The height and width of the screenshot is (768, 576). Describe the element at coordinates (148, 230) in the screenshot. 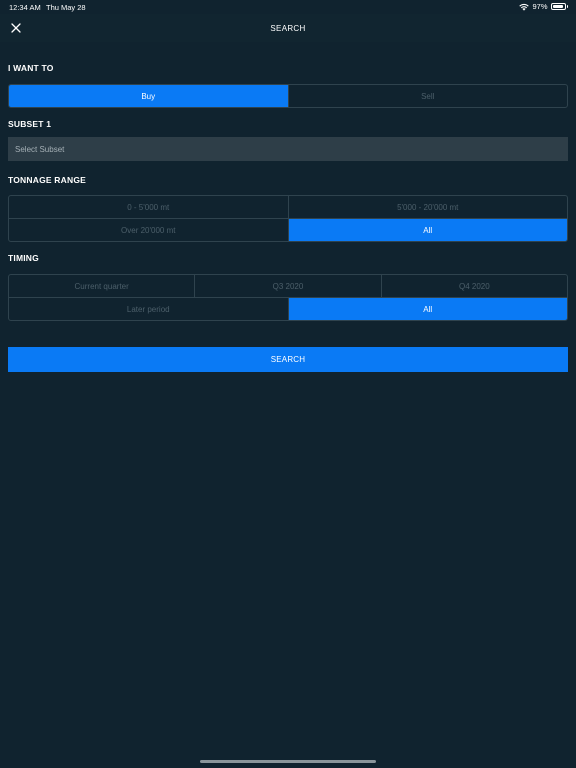

I see `tonnage-option-over-20000: Over 20'000 mt` at that location.